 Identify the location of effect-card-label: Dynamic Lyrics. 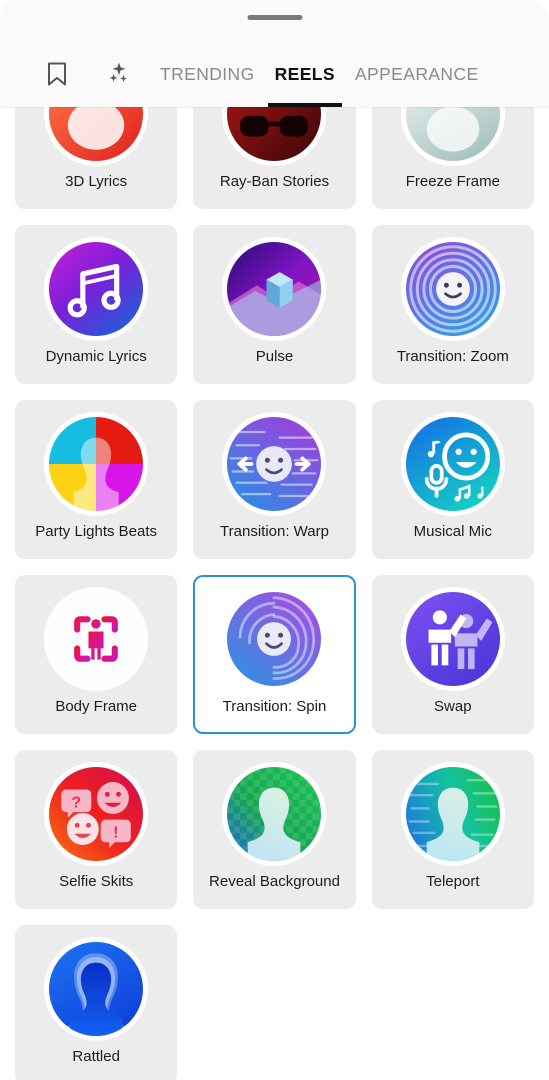
(96, 356).